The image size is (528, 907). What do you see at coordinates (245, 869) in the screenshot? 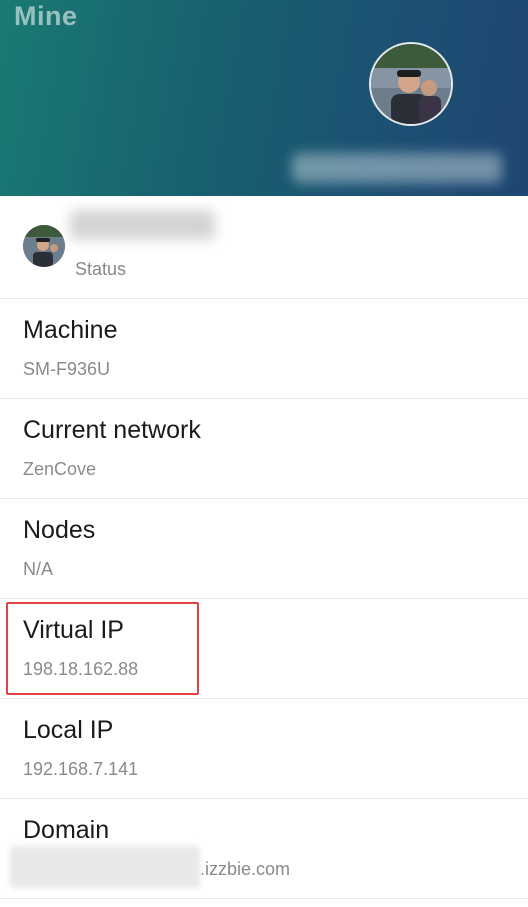
I see `domain-value: .izzbie.com` at bounding box center [245, 869].